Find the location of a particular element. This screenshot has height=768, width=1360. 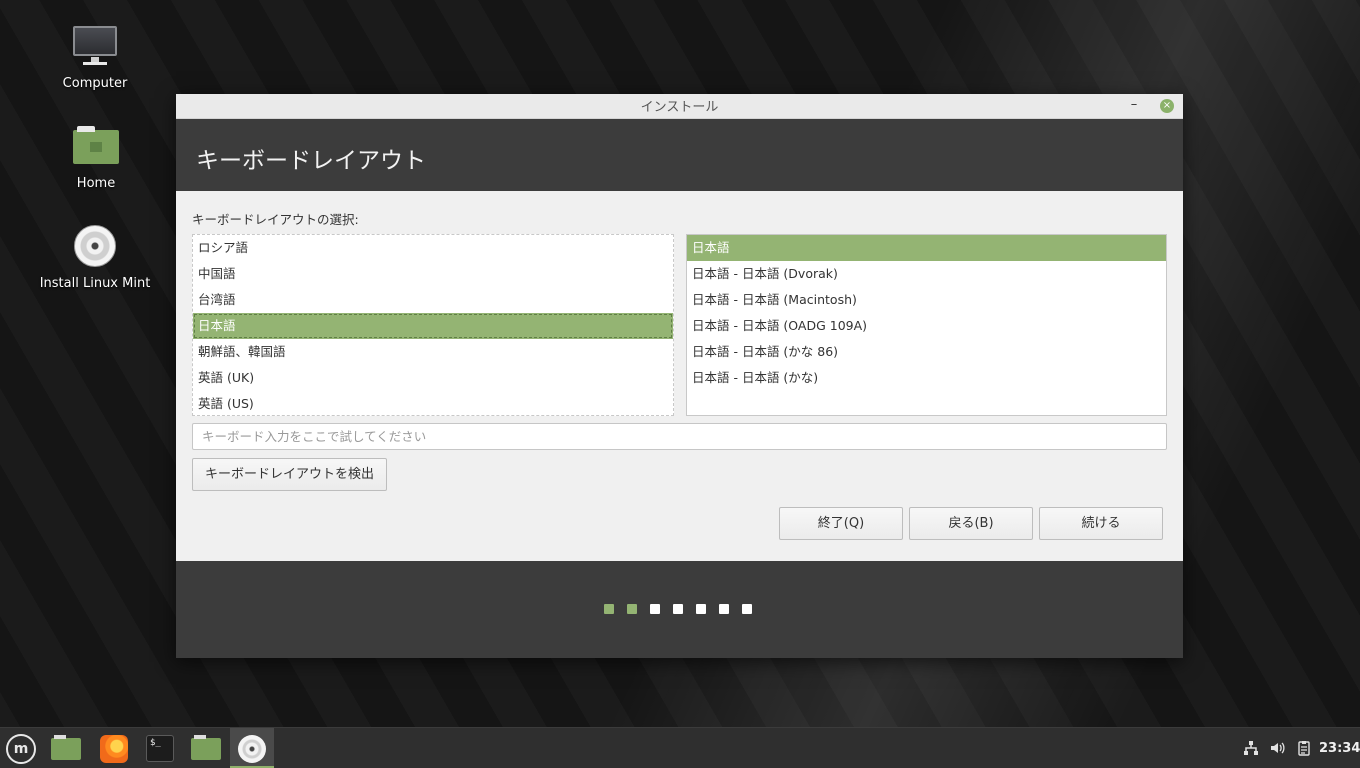

variant-item: 日本語 is located at coordinates (926, 248).